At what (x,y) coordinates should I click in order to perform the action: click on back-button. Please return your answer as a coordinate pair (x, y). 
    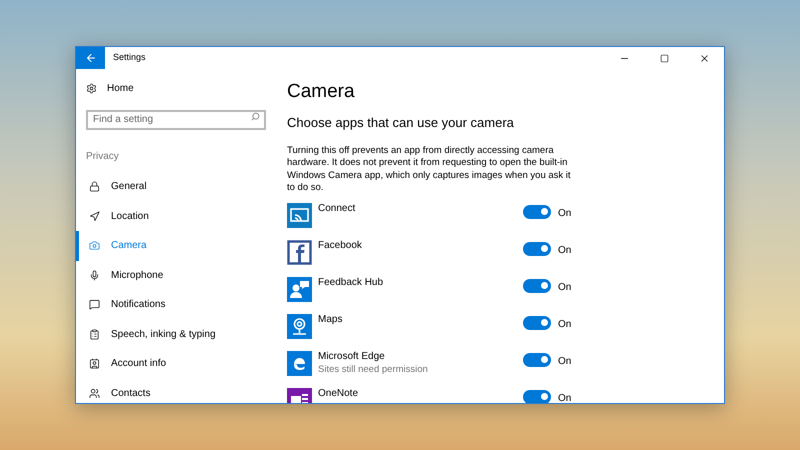
    Looking at the image, I should click on (90, 58).